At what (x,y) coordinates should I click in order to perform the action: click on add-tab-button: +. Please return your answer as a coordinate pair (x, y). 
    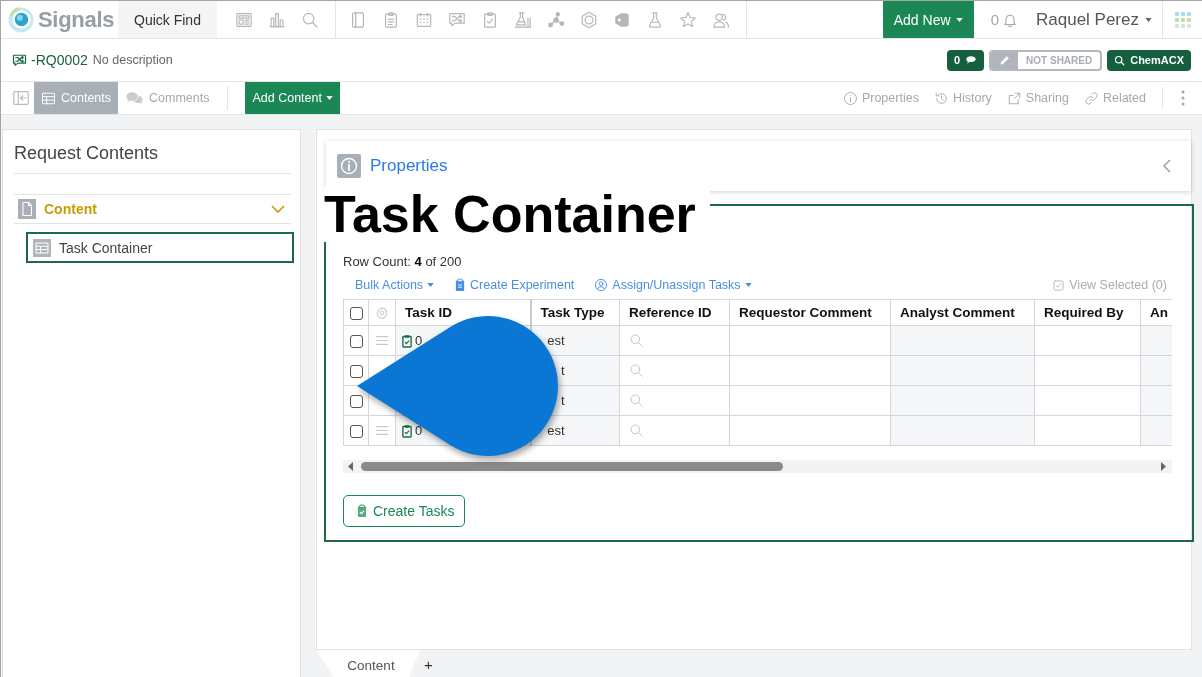
    Looking at the image, I should click on (428, 663).